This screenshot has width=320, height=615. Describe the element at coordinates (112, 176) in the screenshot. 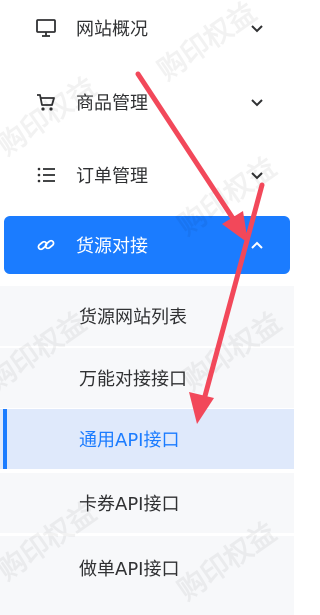

I see `menu-item-label: 订单管理` at that location.